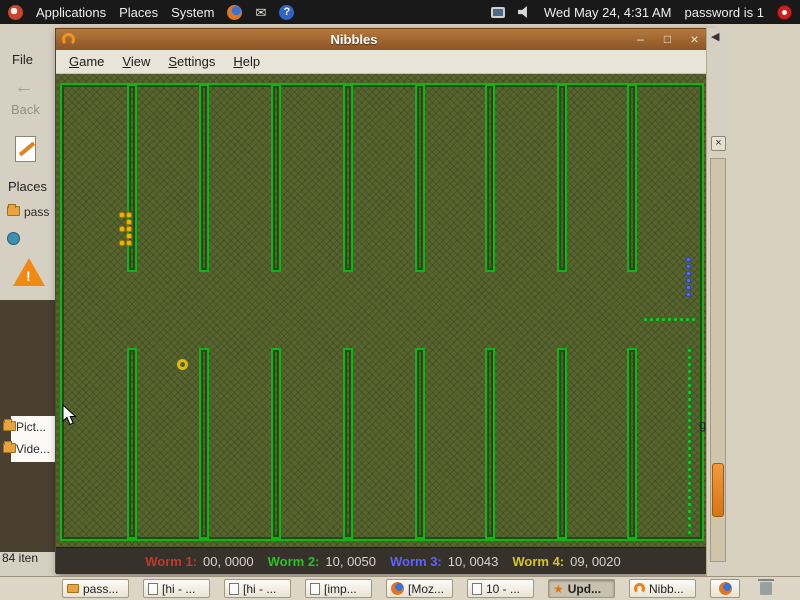 The image size is (800, 600). What do you see at coordinates (27, 186) in the screenshot?
I see `places-label: Places` at bounding box center [27, 186].